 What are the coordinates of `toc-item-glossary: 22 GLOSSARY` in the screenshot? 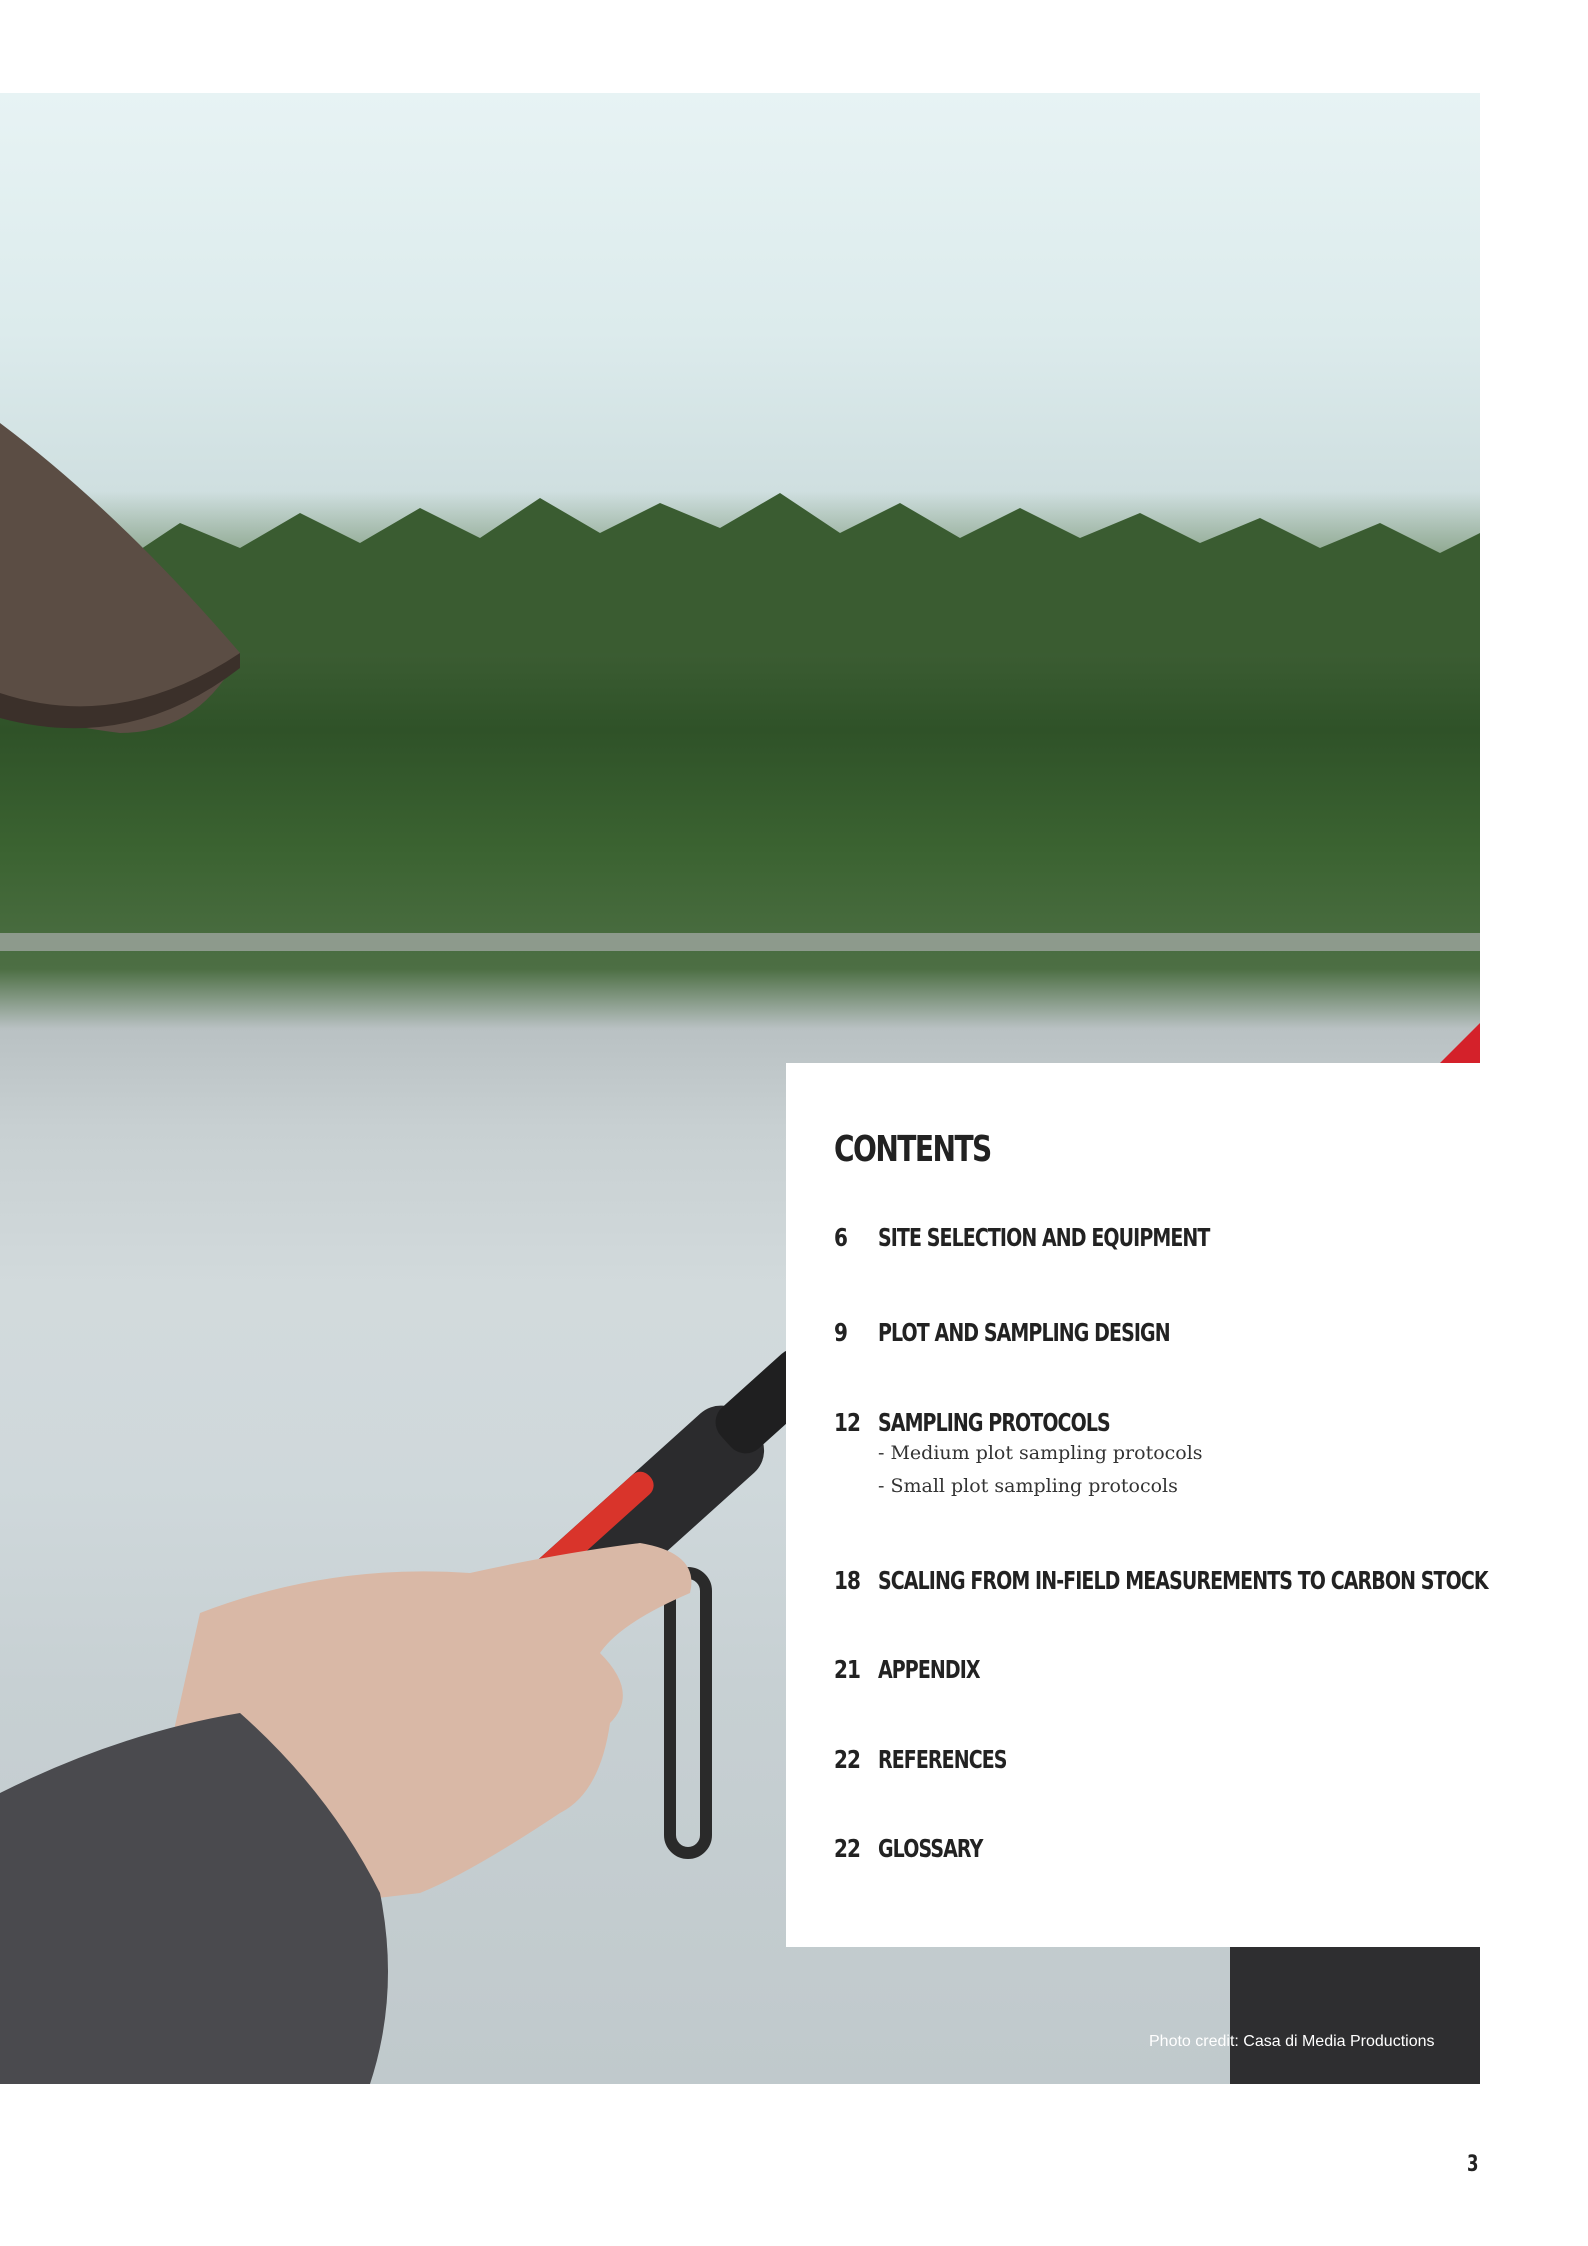 It's located at (924, 1848).